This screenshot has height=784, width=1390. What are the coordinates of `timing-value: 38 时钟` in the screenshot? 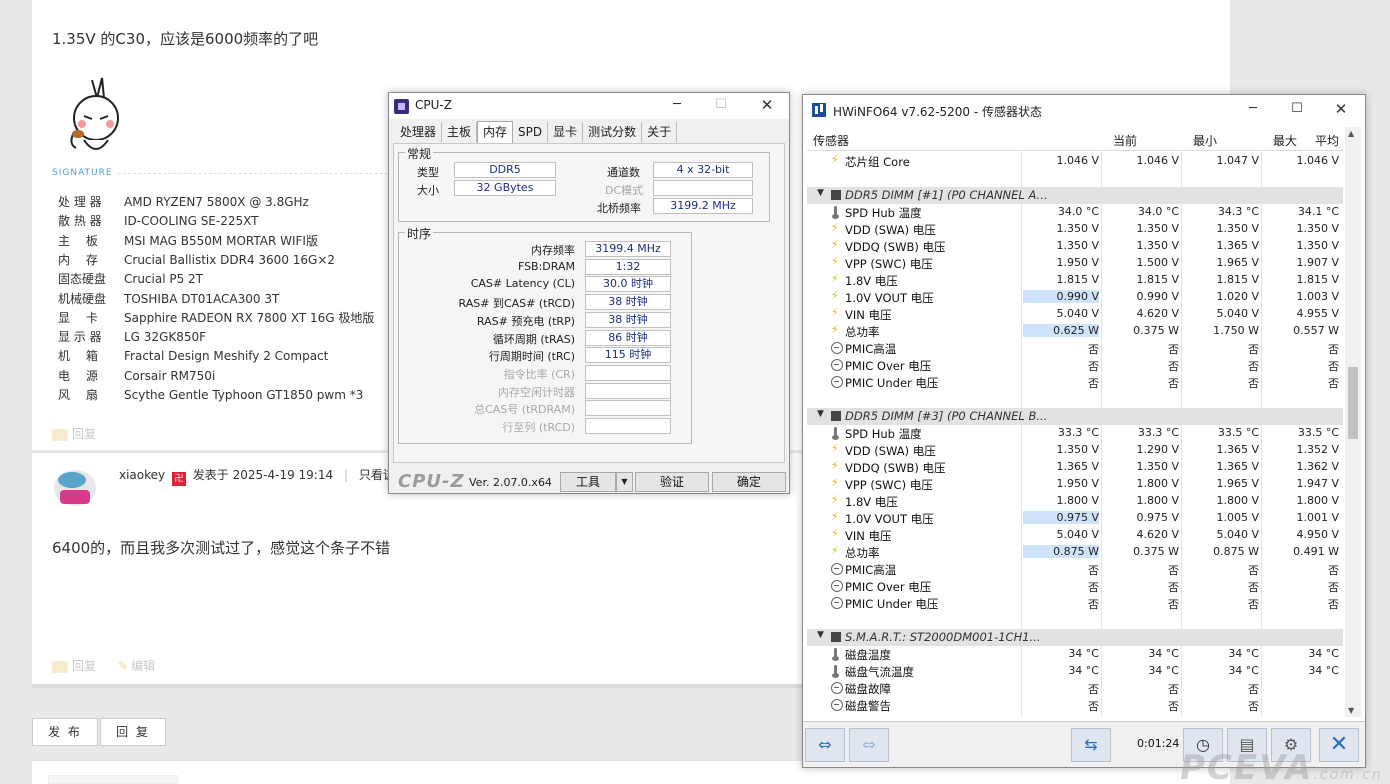 It's located at (628, 302).